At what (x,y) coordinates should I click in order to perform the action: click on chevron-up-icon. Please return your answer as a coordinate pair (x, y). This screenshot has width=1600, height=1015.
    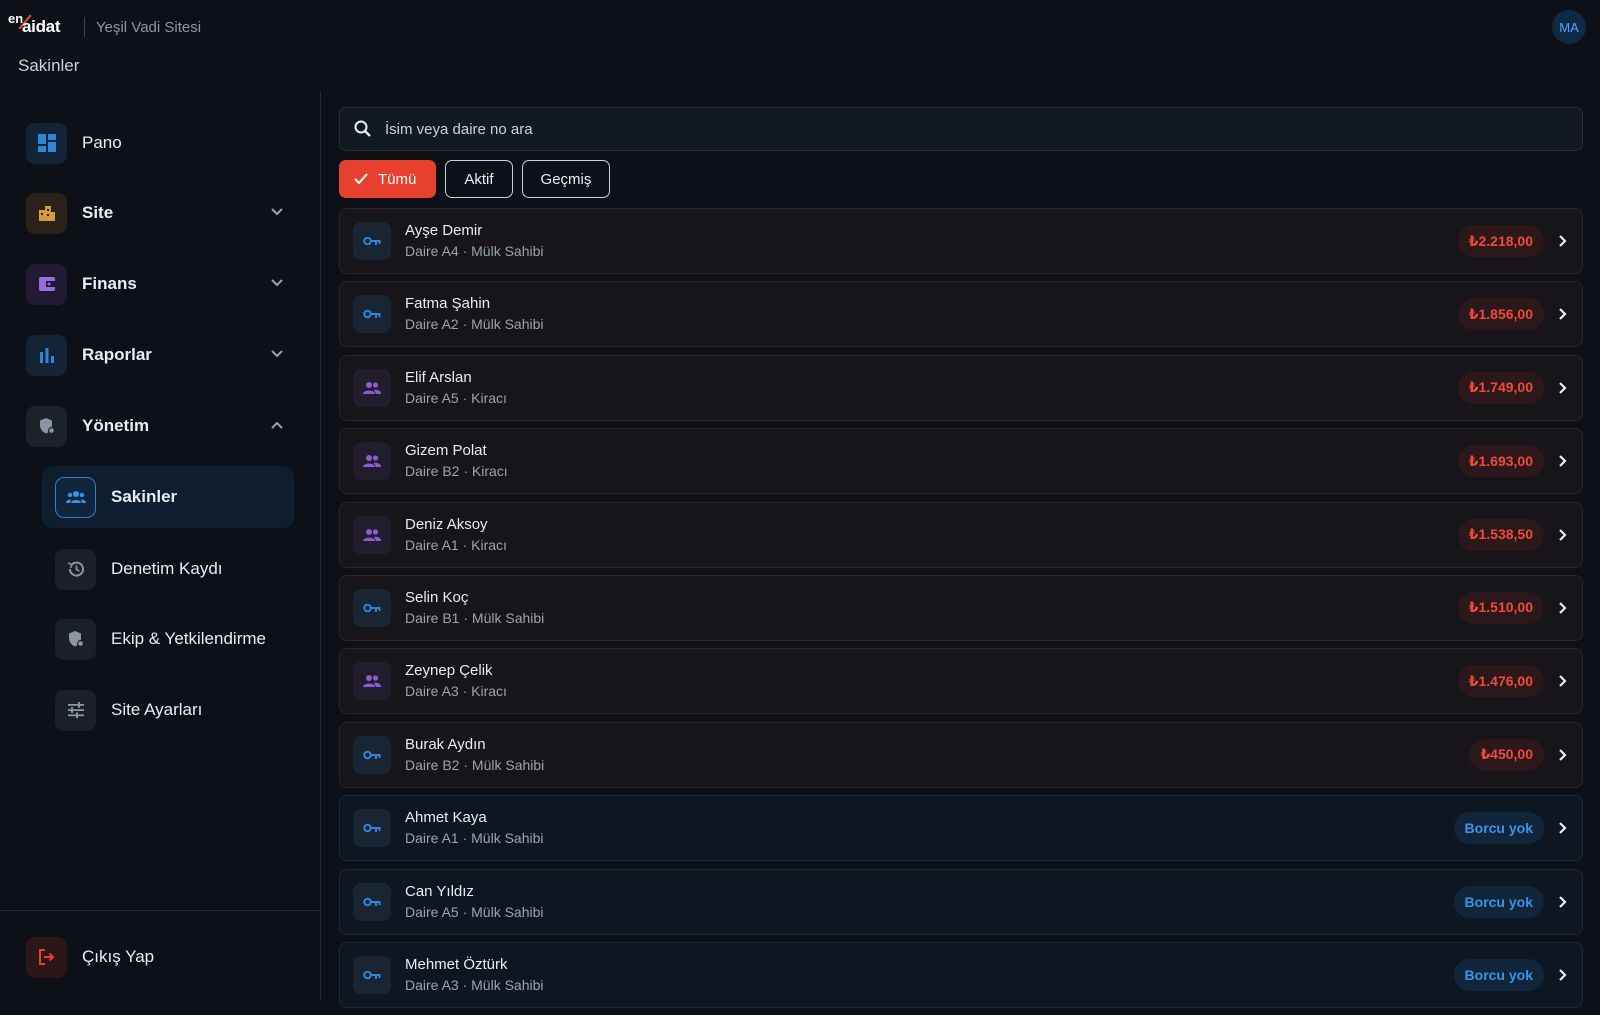
    Looking at the image, I should click on (277, 425).